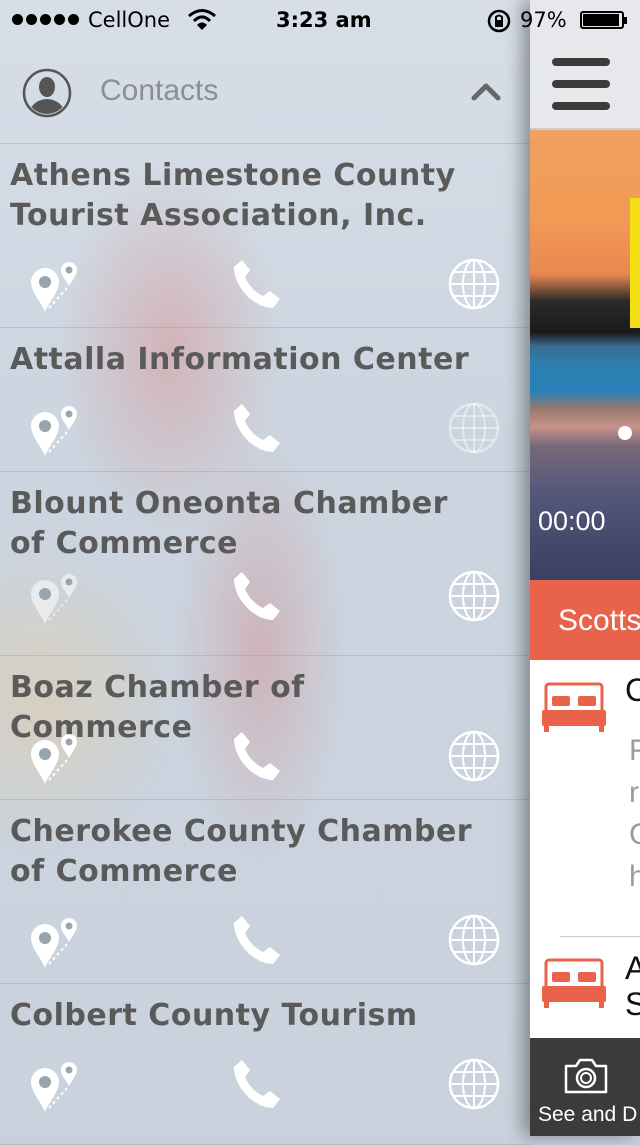 The height and width of the screenshot is (1145, 640). I want to click on contact-row: Boaz Chamber of Commerce, so click(265, 728).